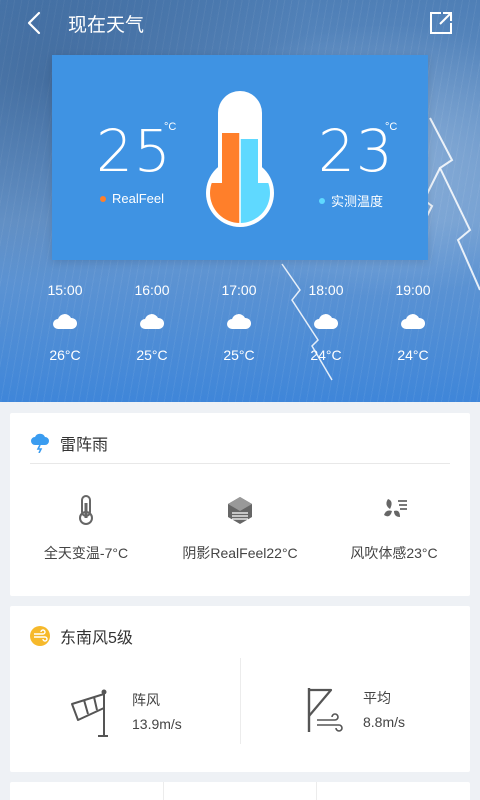  I want to click on measured-temperature: 23, so click(356, 151).